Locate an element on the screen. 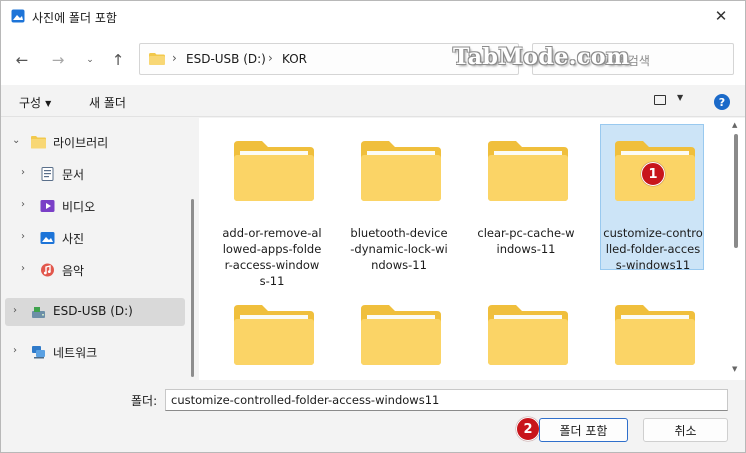 This screenshot has height=453, width=746. close-icon: ✕ is located at coordinates (721, 16).